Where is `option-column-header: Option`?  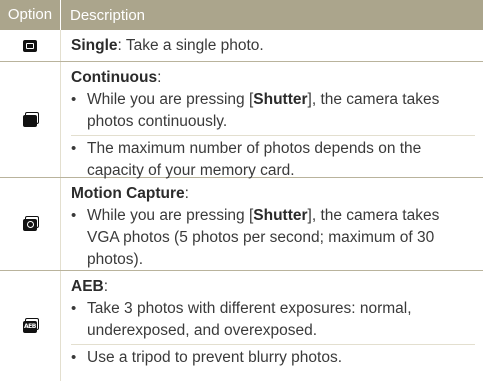 option-column-header: Option is located at coordinates (30, 15).